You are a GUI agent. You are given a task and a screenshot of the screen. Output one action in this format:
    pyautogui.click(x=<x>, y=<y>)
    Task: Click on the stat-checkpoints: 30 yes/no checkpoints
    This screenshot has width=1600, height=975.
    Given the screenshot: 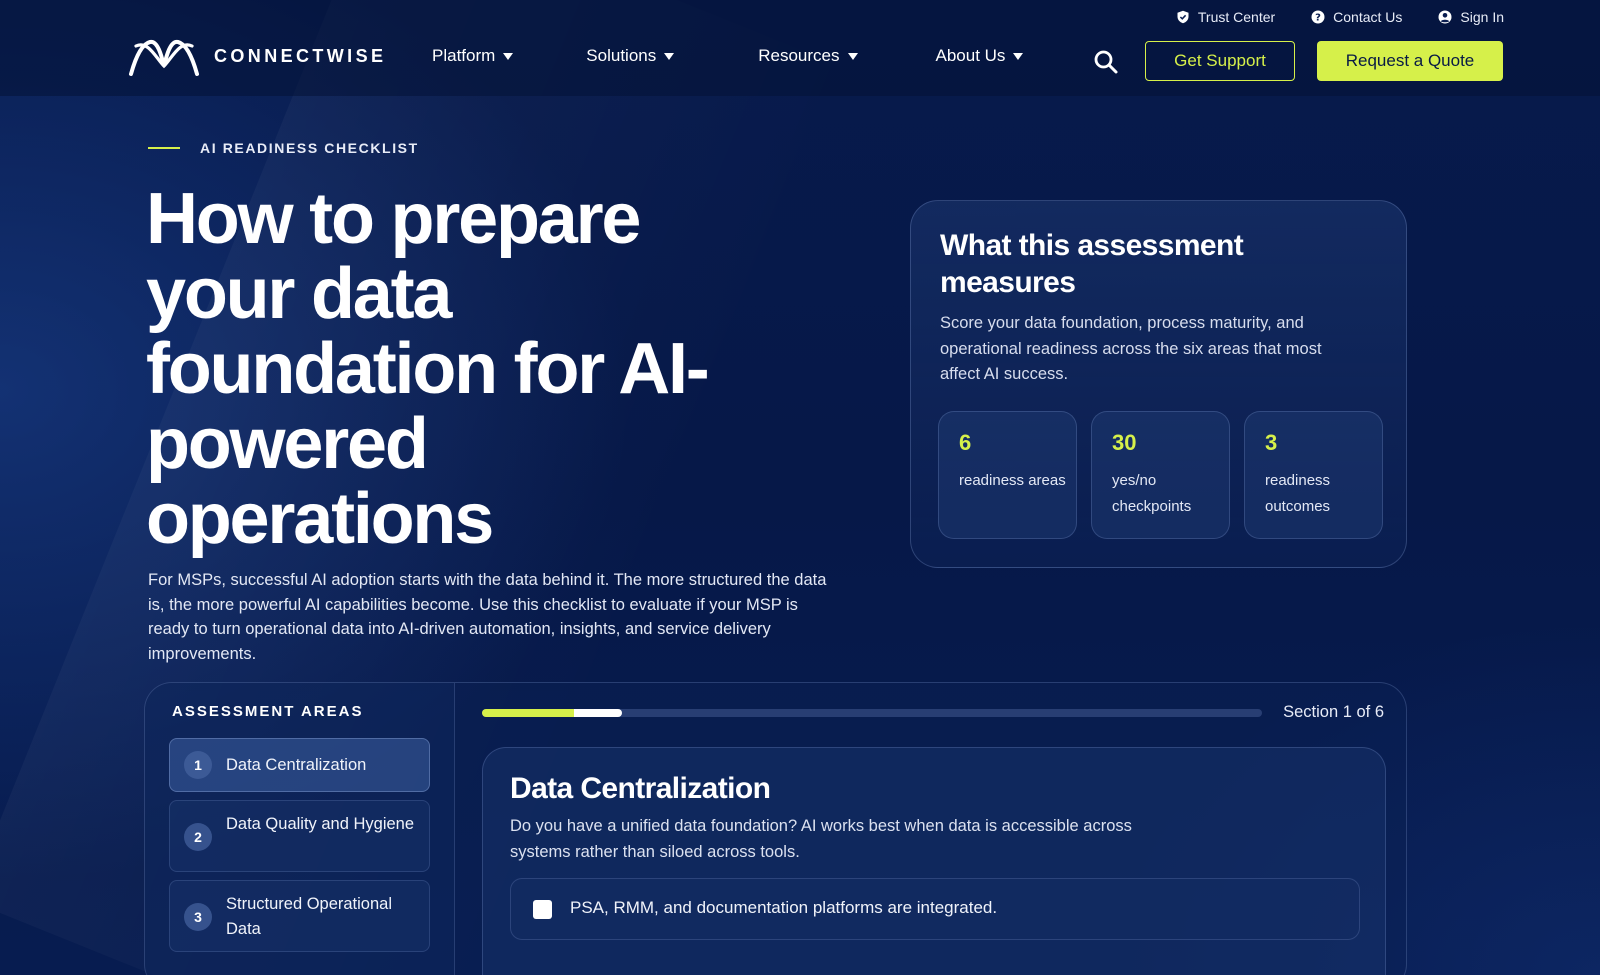 What is the action you would take?
    pyautogui.click(x=1160, y=475)
    